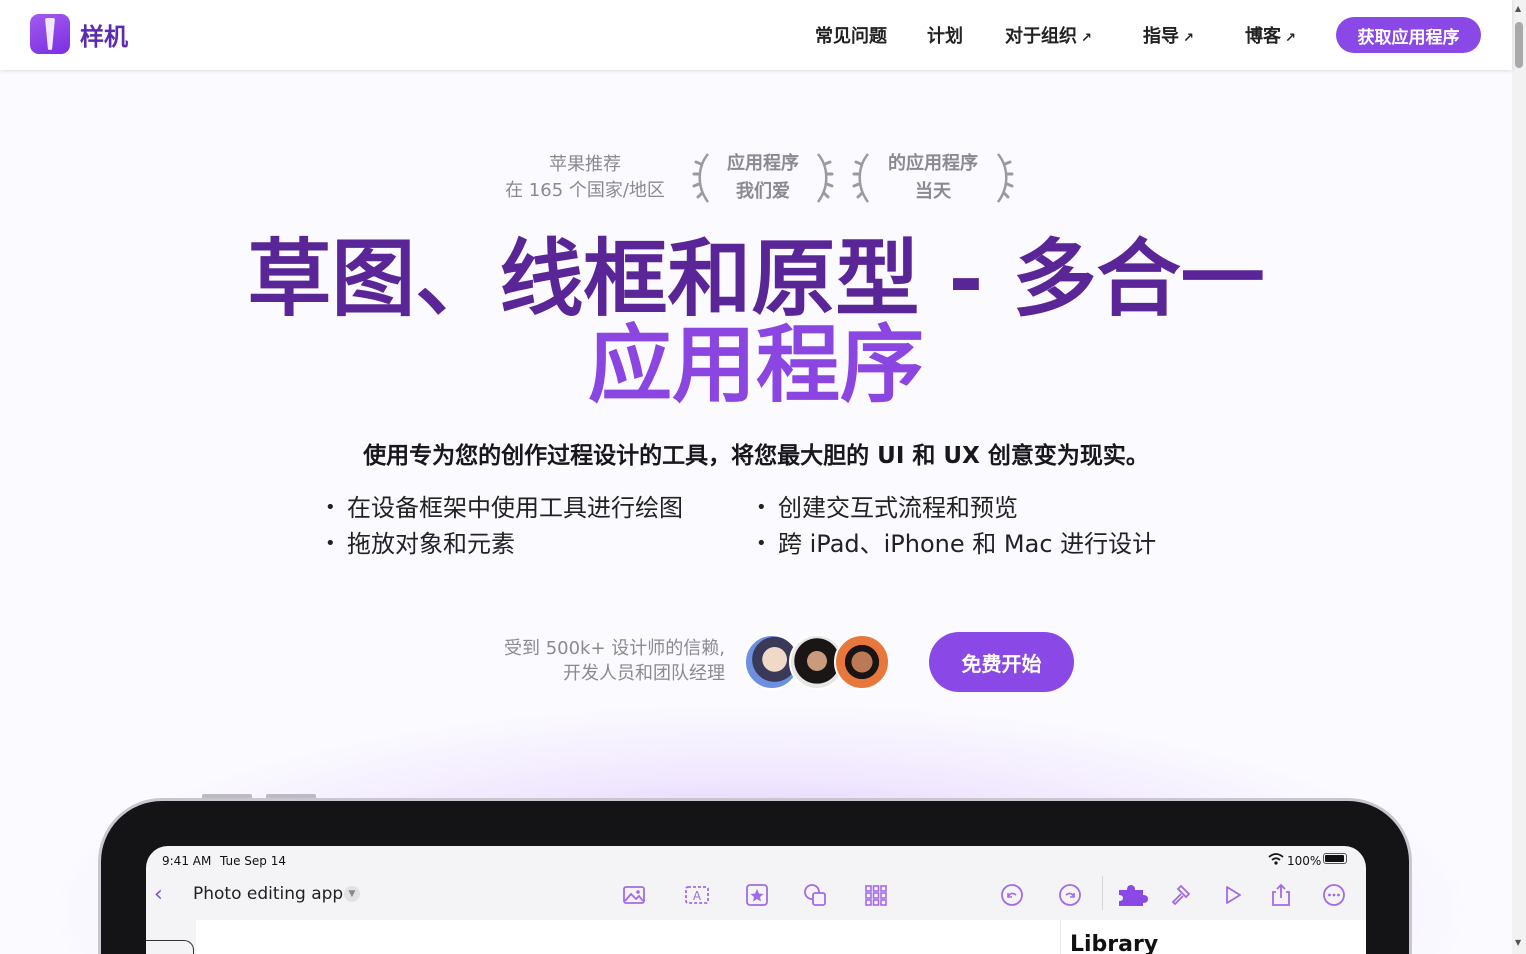  Describe the element at coordinates (158, 894) in the screenshot. I see `back-icon: ‹` at that location.